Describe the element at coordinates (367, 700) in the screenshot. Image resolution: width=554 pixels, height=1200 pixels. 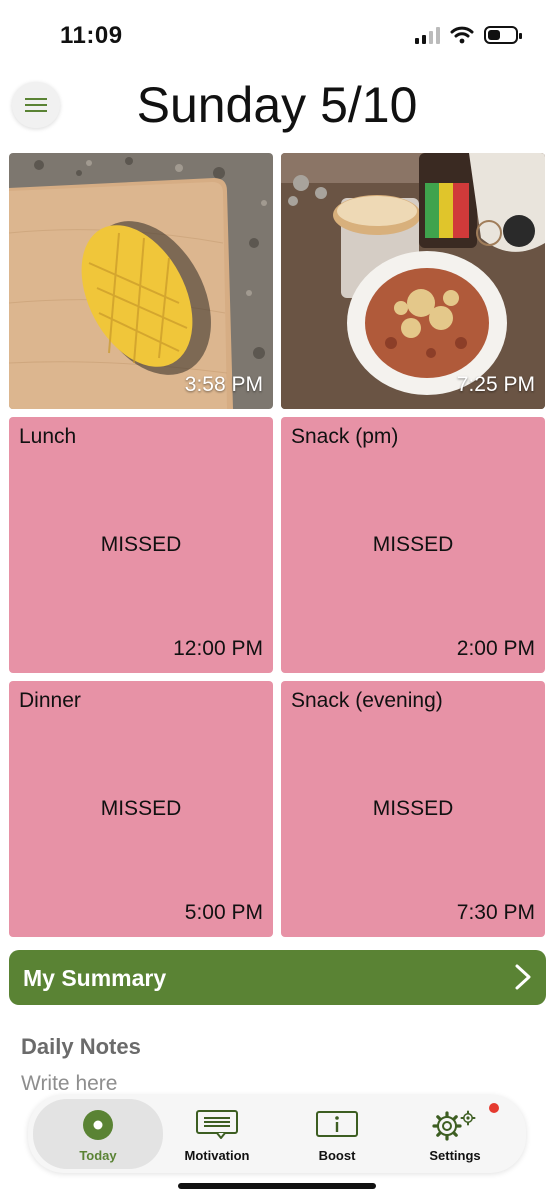
I see `meal-label: Snack (evening)` at that location.